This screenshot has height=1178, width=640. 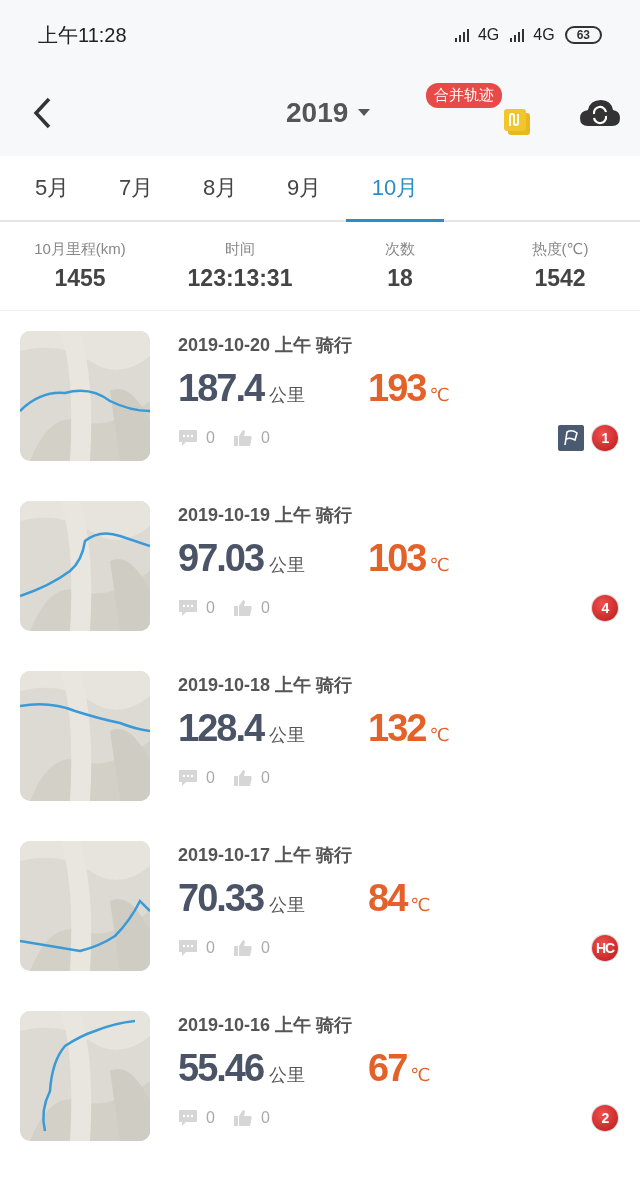 I want to click on stat-label: 时间, so click(x=240, y=249).